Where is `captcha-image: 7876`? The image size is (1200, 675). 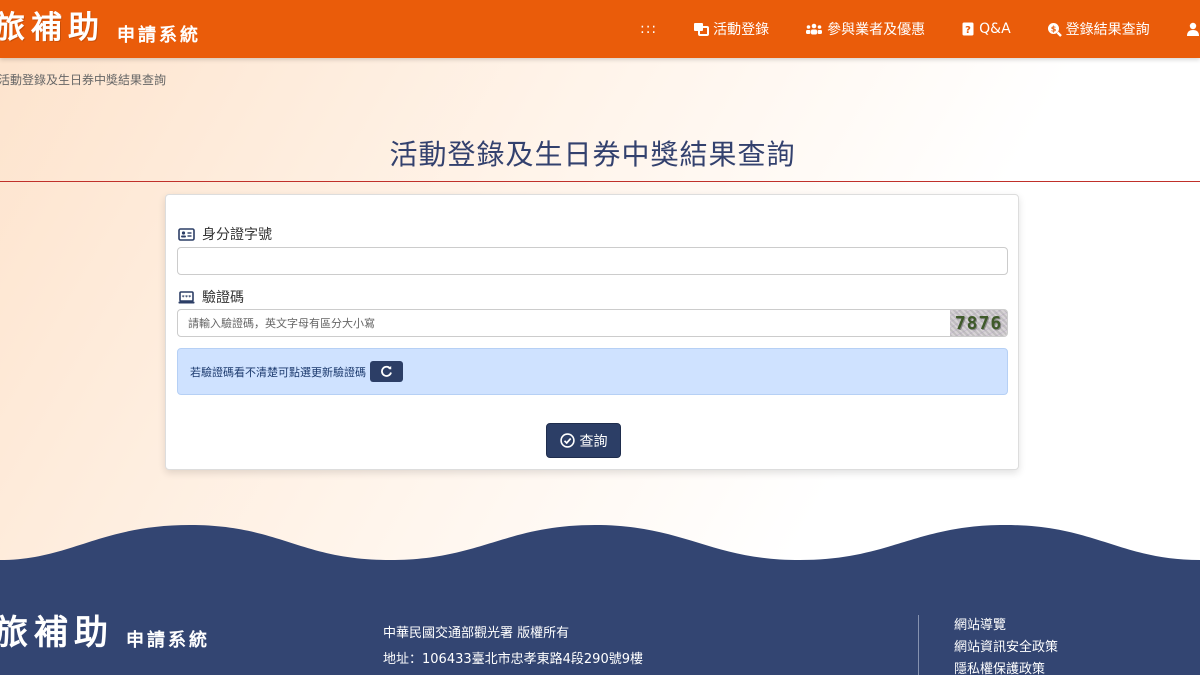 captcha-image: 7876 is located at coordinates (978, 323).